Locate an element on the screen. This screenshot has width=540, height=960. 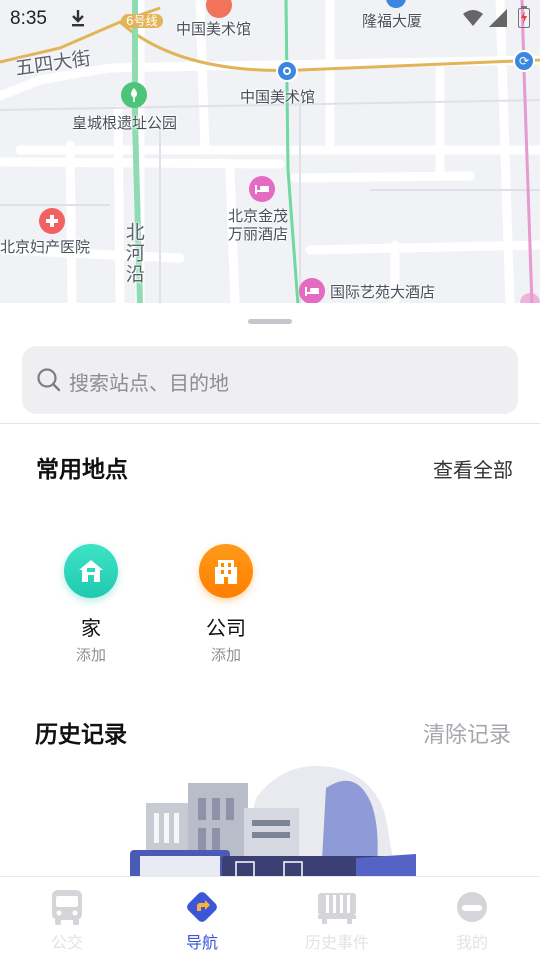
search-input: 搜索站点、目的地 is located at coordinates (270, 380).